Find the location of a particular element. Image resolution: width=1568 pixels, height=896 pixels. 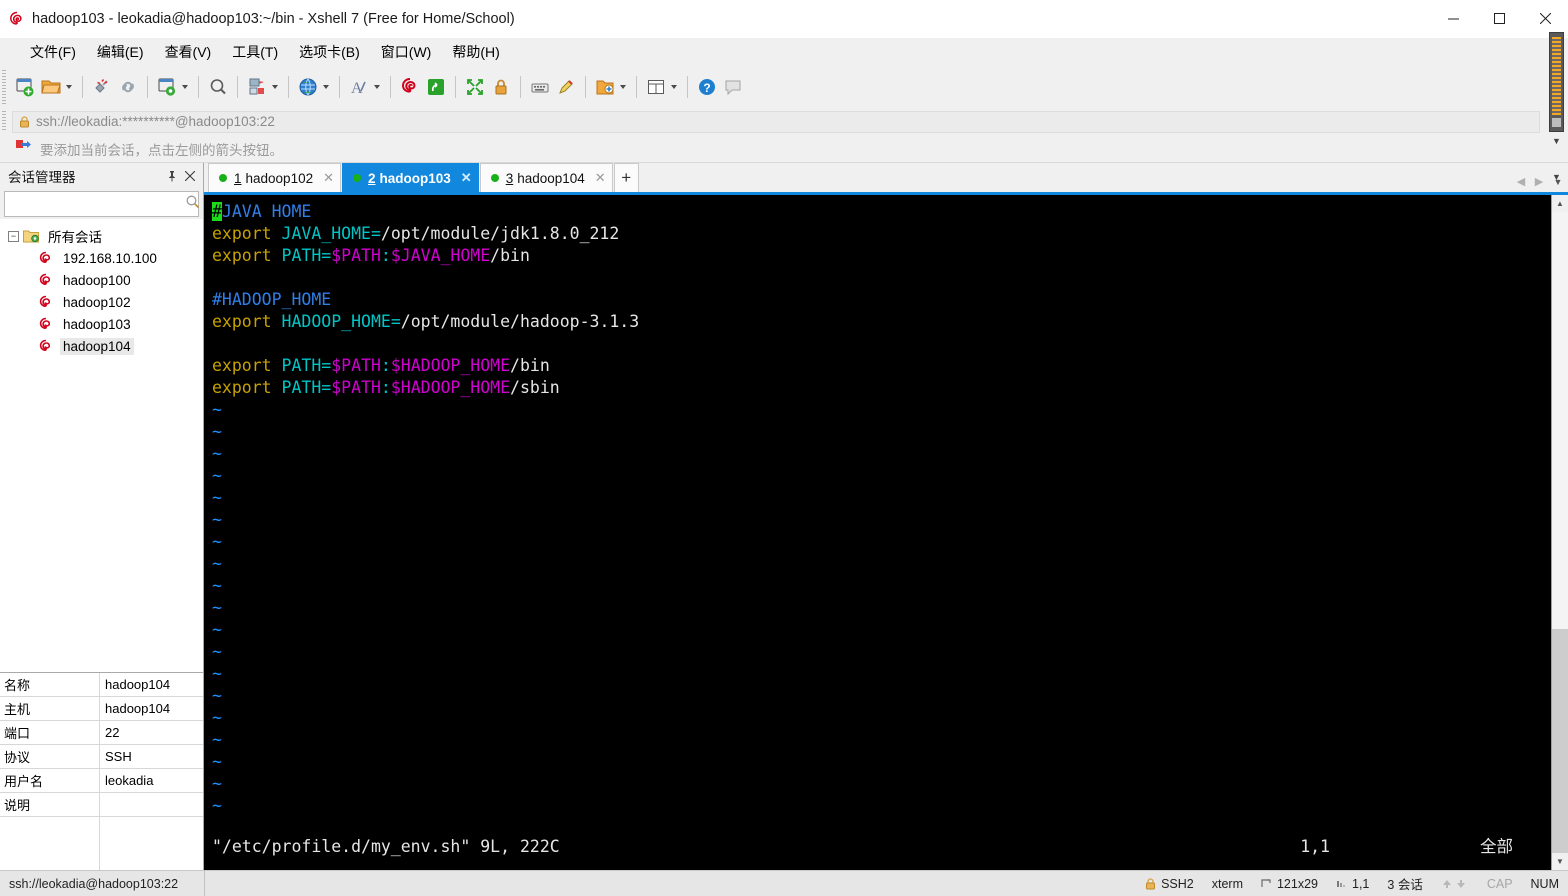

session-search-box is located at coordinates (102, 204).